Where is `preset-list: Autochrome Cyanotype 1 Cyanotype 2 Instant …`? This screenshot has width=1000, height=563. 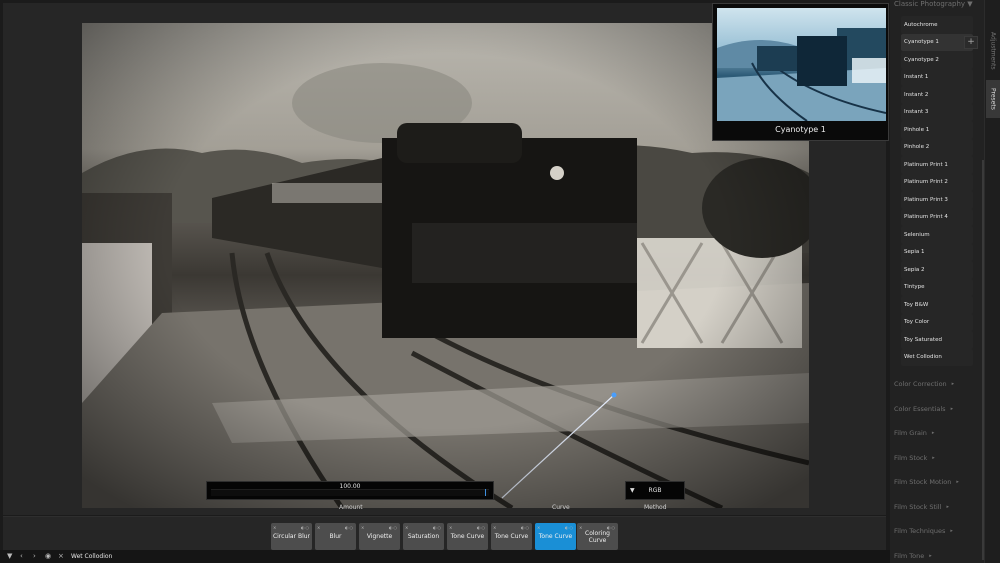 preset-list: Autochrome Cyanotype 1 Cyanotype 2 Instant … is located at coordinates (937, 191).